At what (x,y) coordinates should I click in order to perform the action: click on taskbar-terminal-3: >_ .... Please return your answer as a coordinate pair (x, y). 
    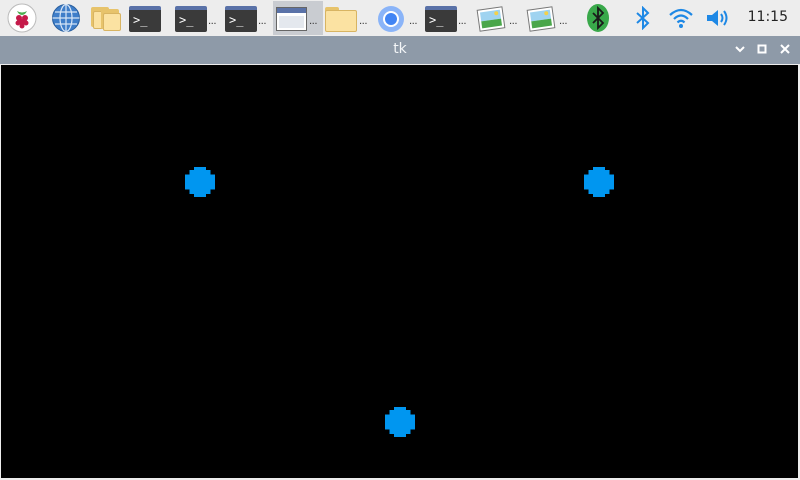
    Looking at the image, I should click on (248, 18).